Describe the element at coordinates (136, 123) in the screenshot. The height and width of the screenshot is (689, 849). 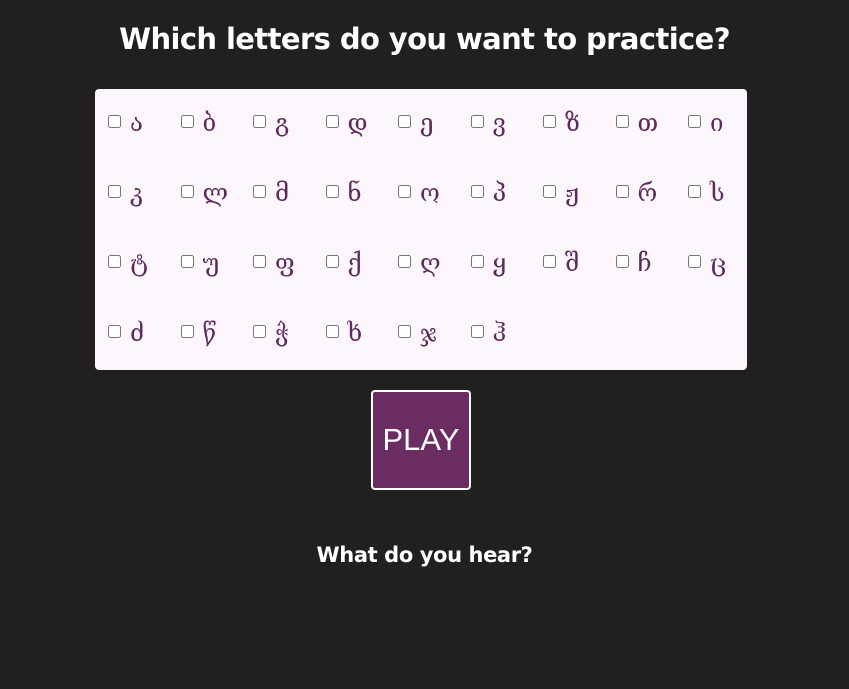
I see `letter-label: ა` at that location.